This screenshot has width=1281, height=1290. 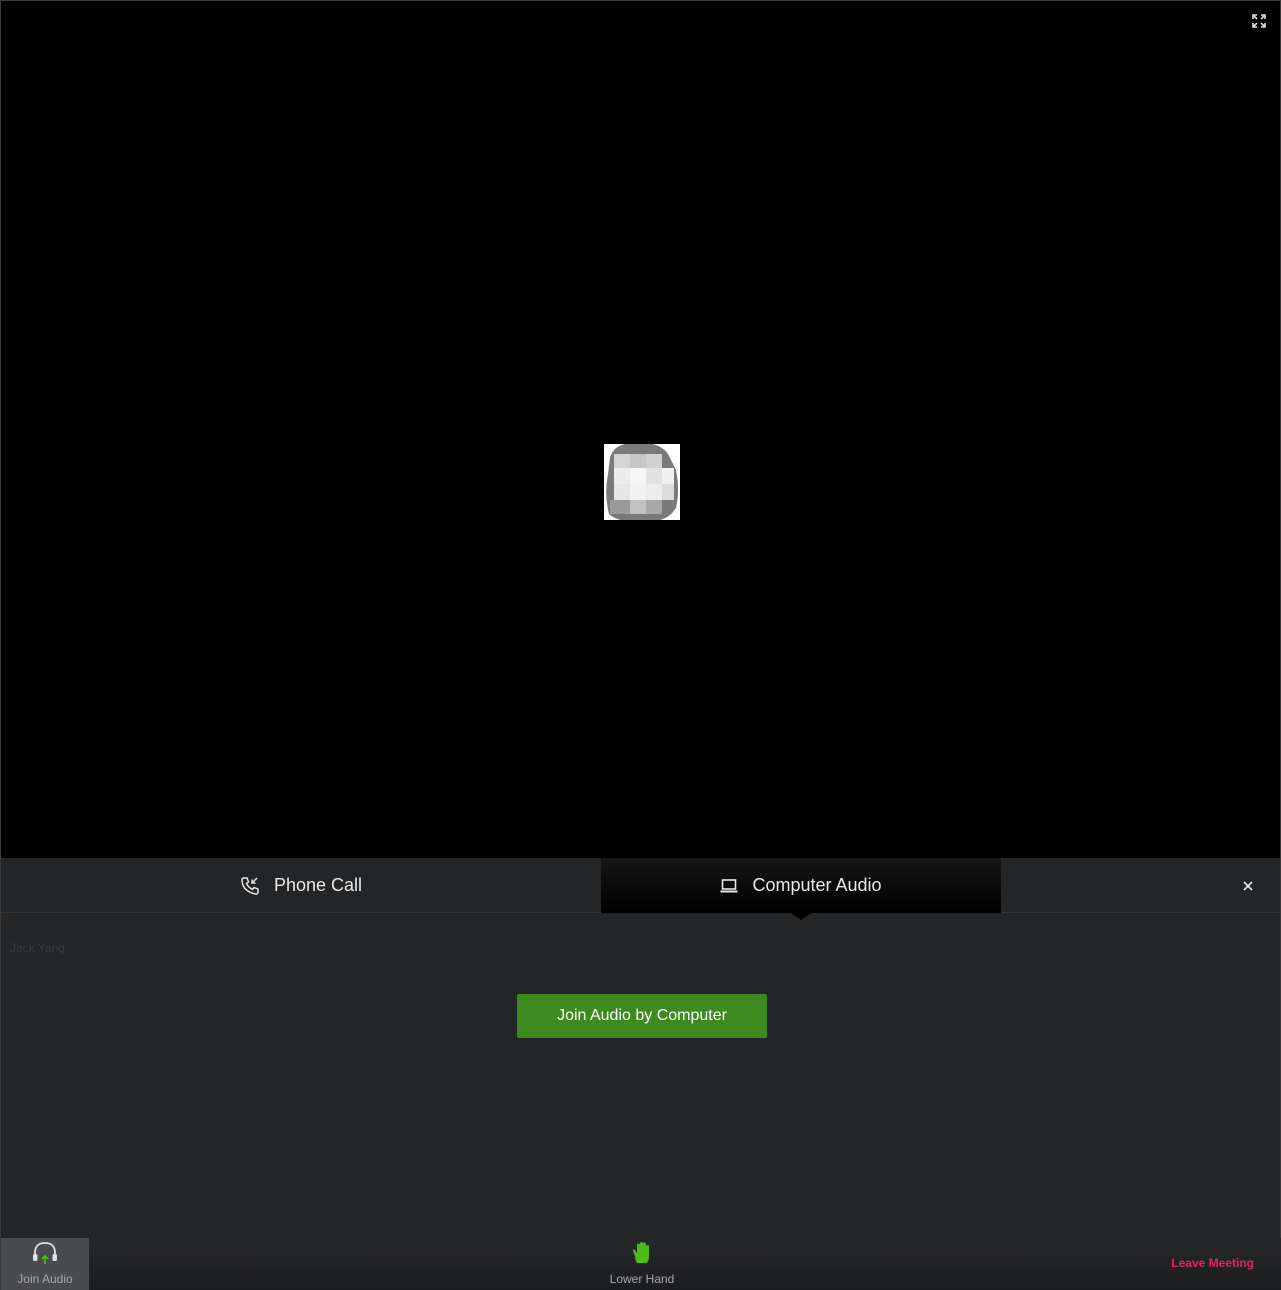 I want to click on meeting-toolbar: Join Audio Lower Hand Leave Meeting, so click(x=640, y=1264).